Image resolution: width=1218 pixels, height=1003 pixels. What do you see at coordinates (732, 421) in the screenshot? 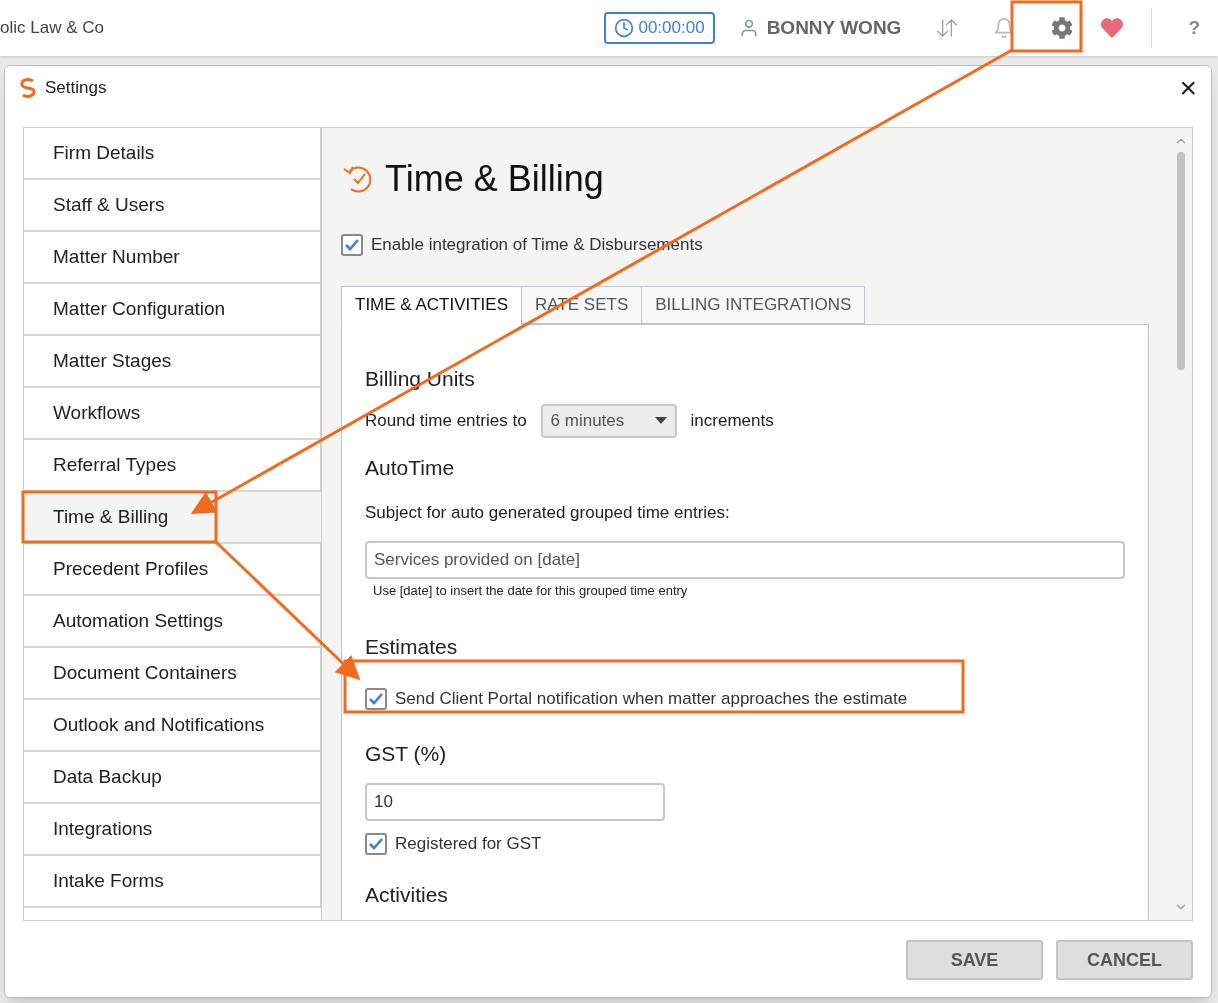
I see `field-label: increments` at bounding box center [732, 421].